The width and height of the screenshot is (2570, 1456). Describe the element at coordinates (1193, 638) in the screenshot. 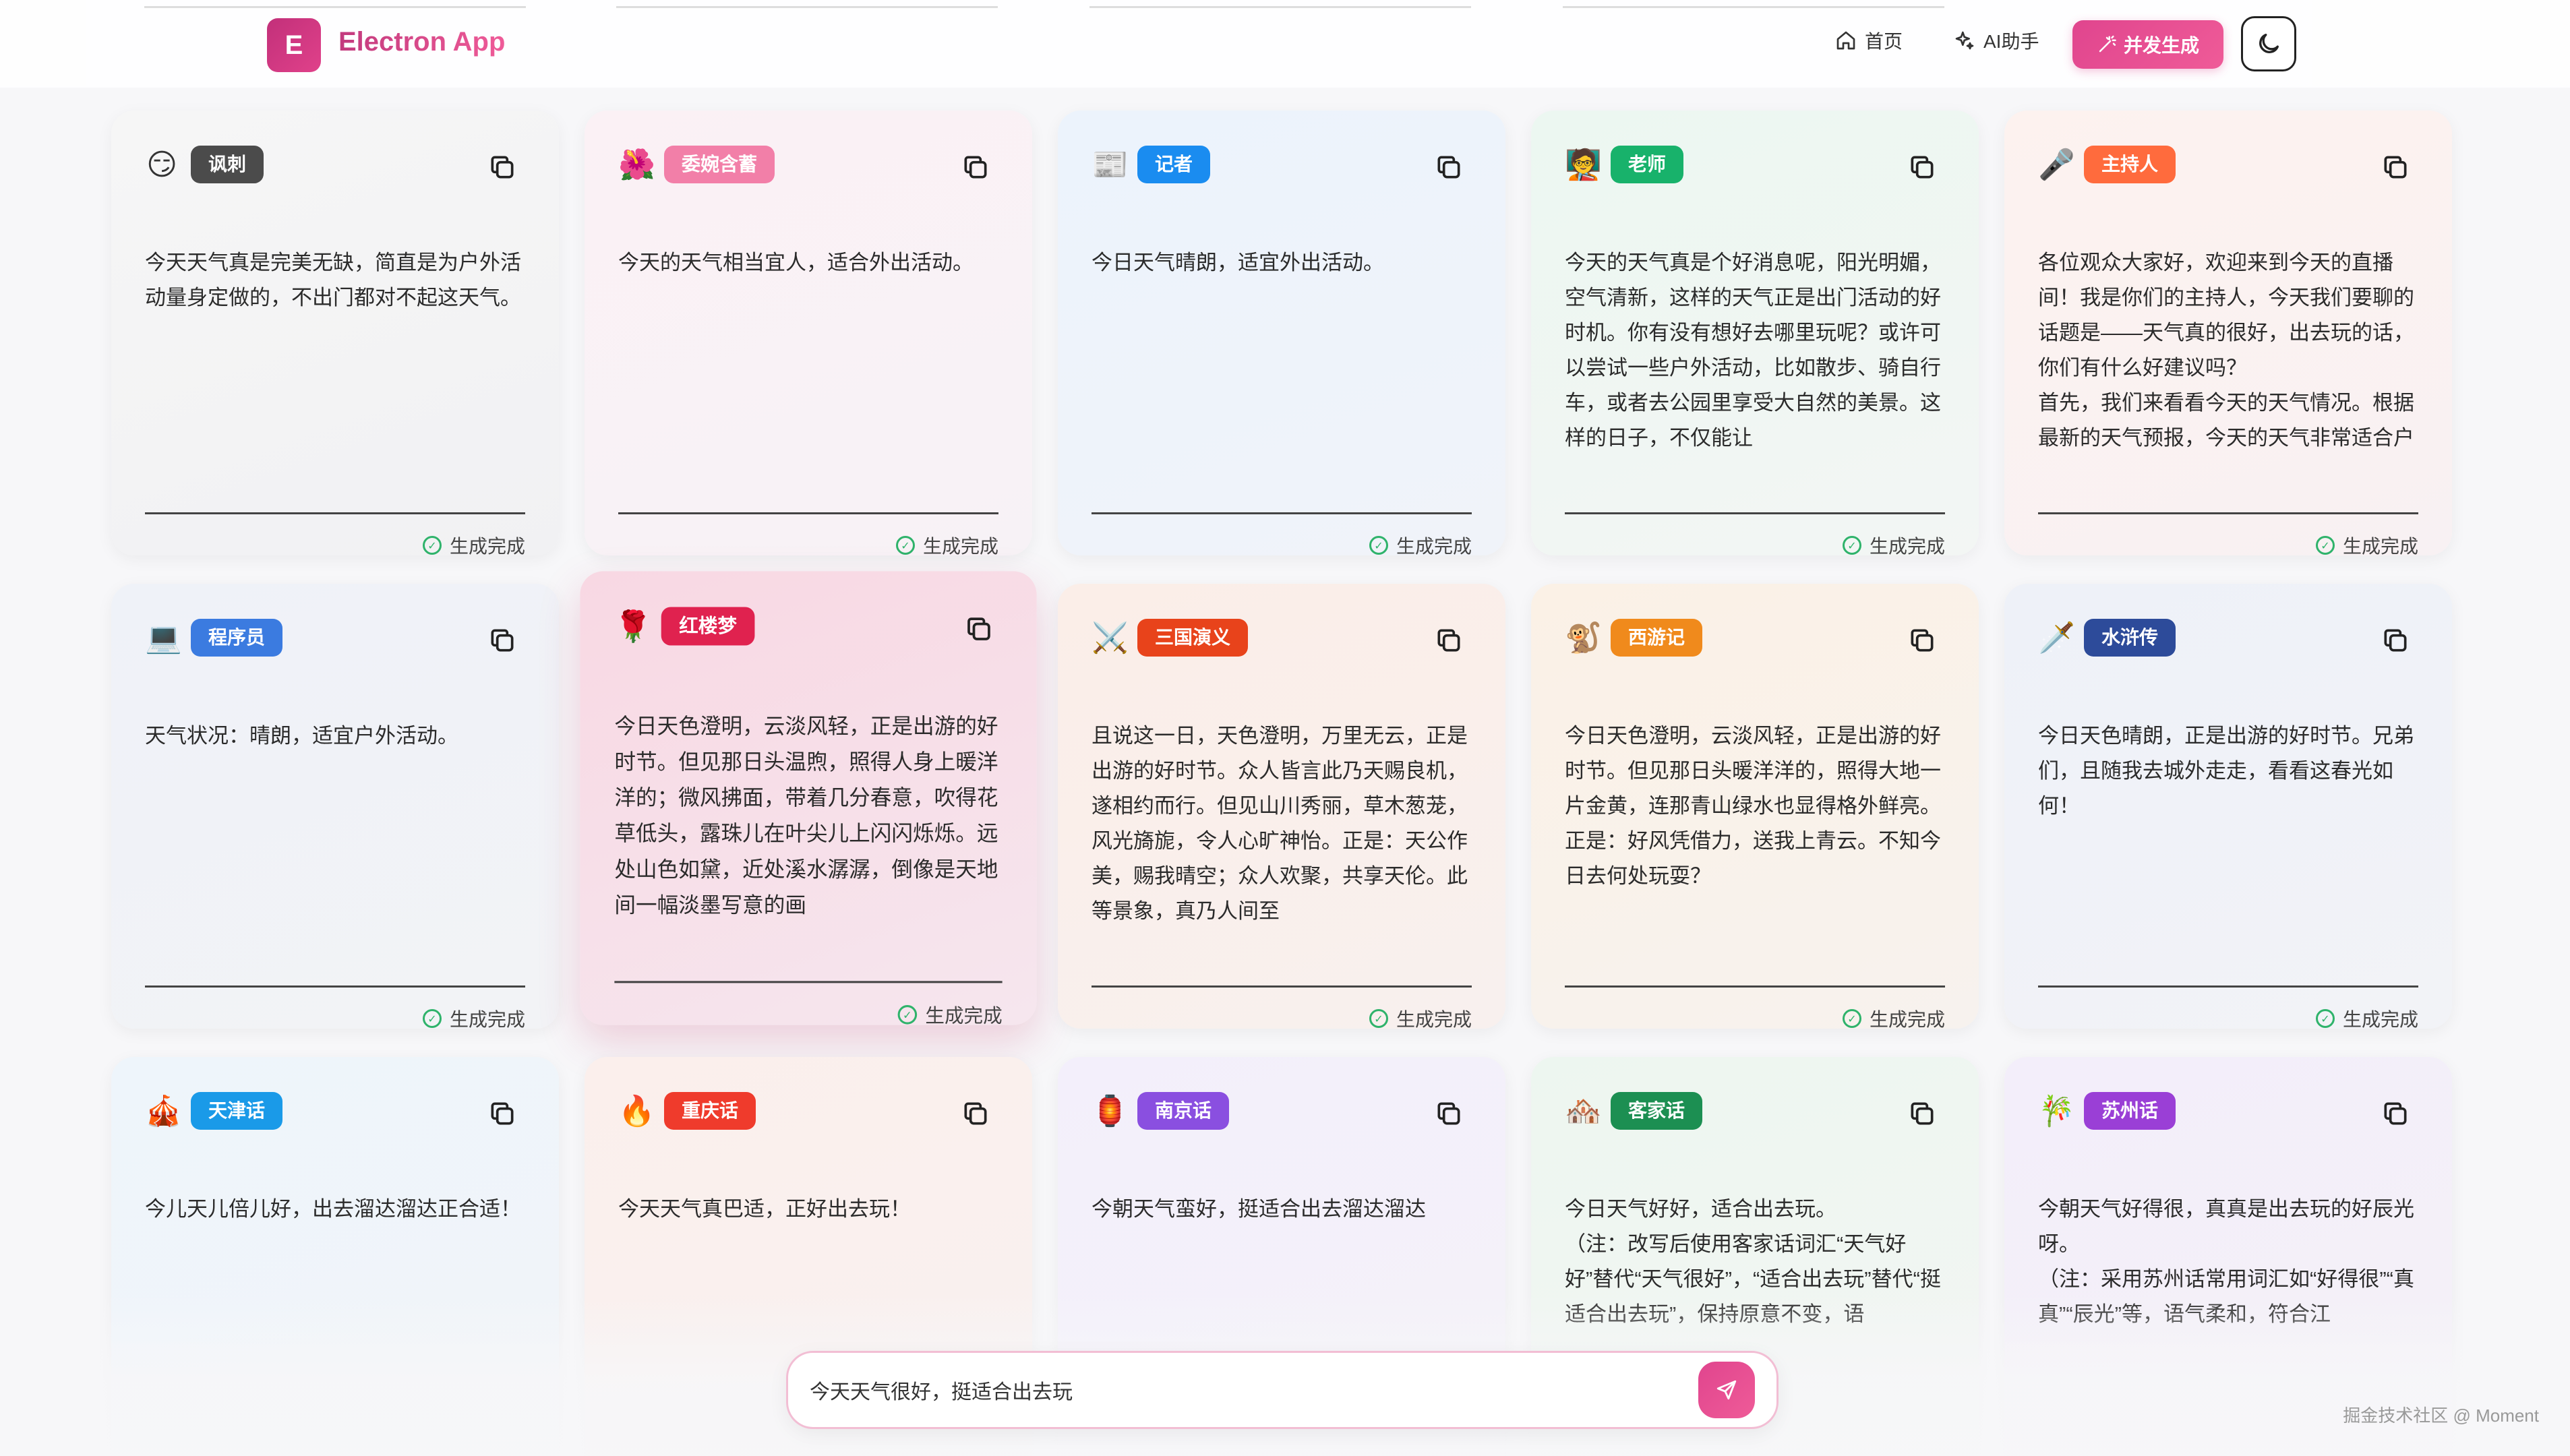

I see `style-badge: 三国演义` at that location.